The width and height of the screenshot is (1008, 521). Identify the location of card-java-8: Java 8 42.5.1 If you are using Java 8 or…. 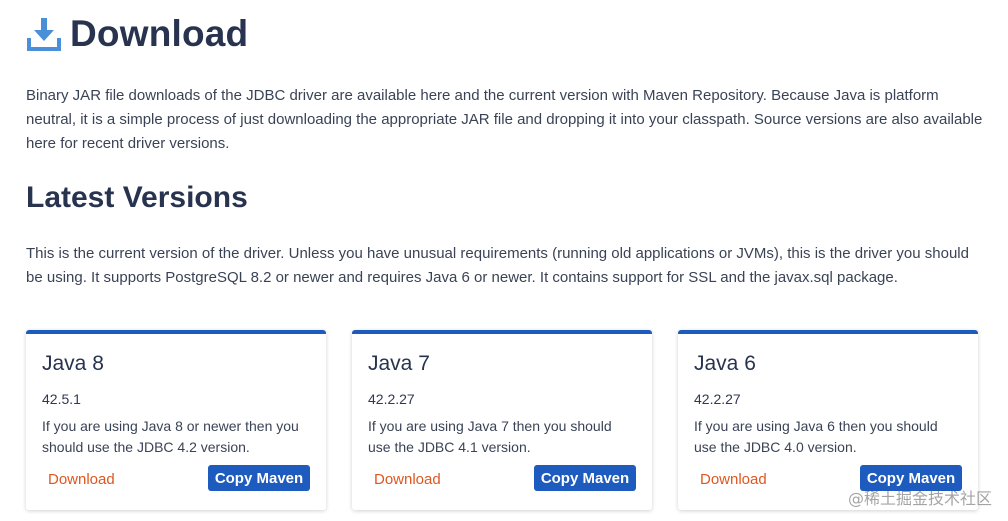
(176, 420).